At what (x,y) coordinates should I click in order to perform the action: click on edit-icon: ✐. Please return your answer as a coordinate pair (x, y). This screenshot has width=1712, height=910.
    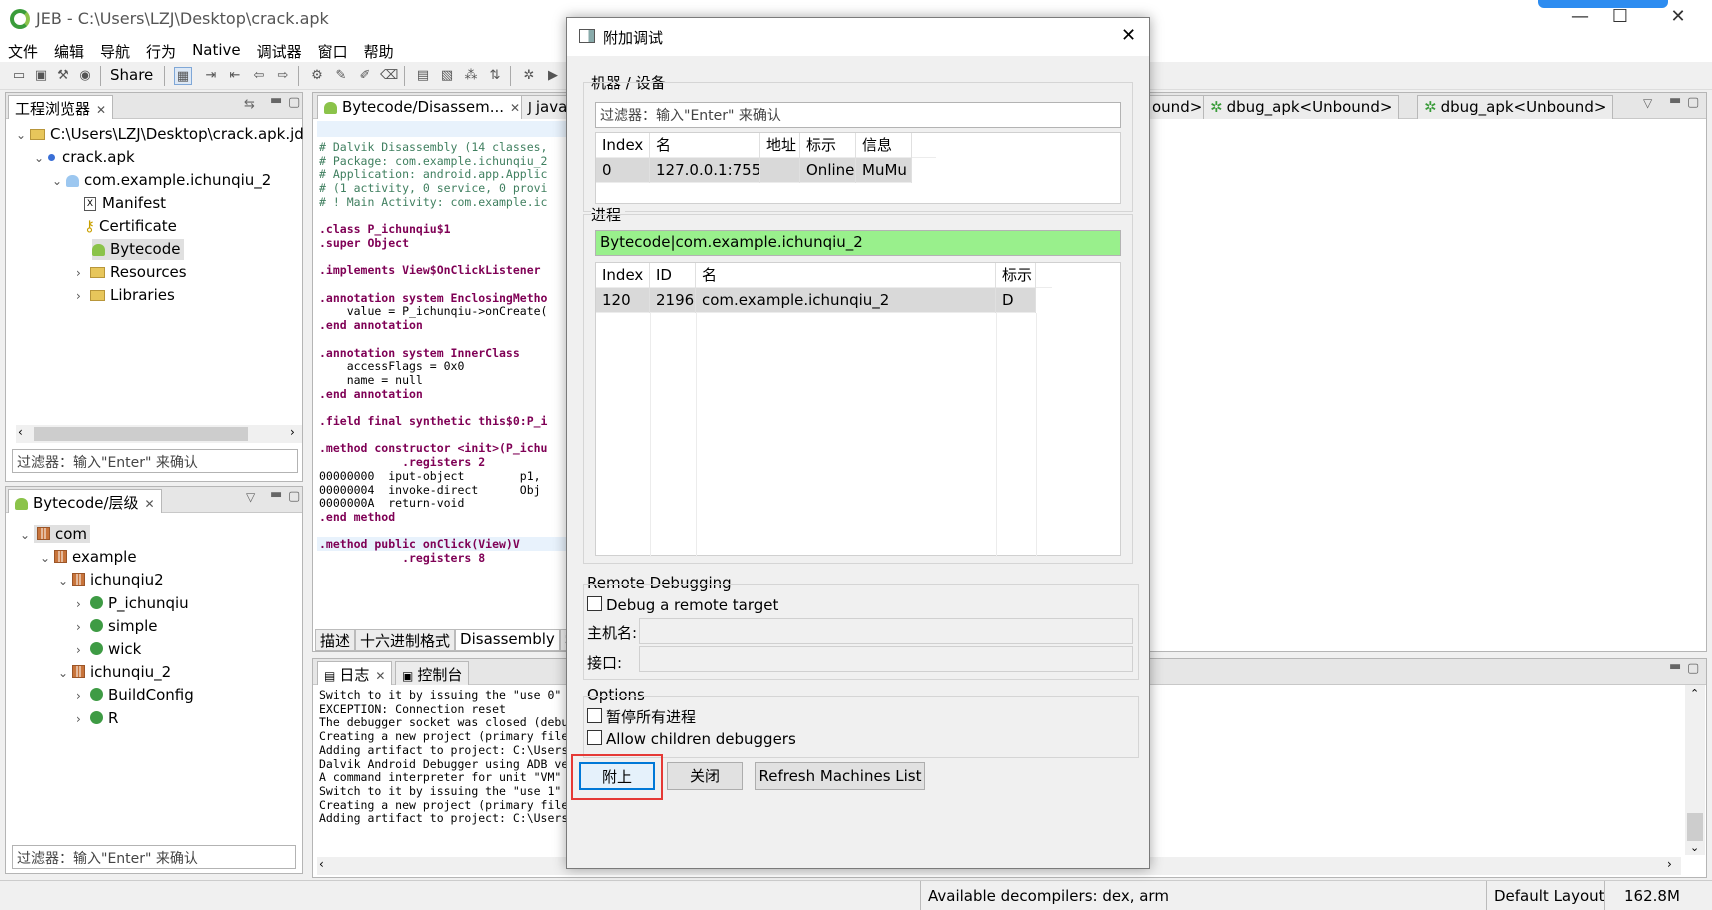
    Looking at the image, I should click on (365, 76).